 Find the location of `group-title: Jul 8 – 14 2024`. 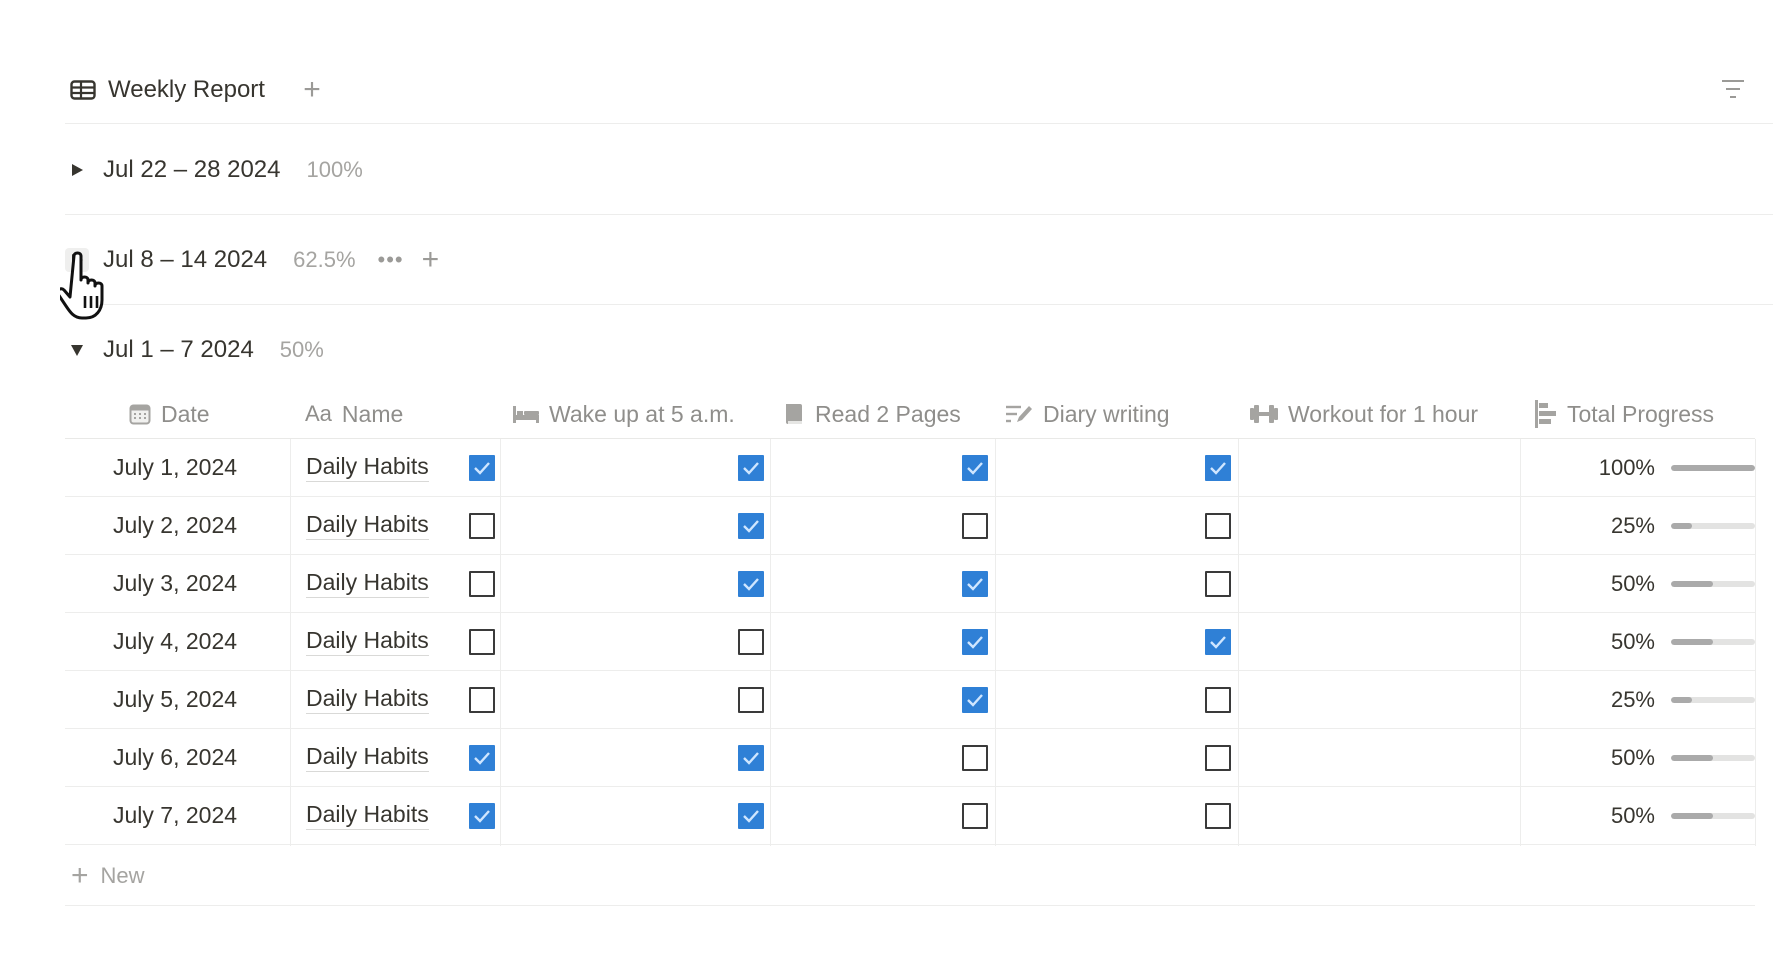

group-title: Jul 8 – 14 2024 is located at coordinates (185, 259).